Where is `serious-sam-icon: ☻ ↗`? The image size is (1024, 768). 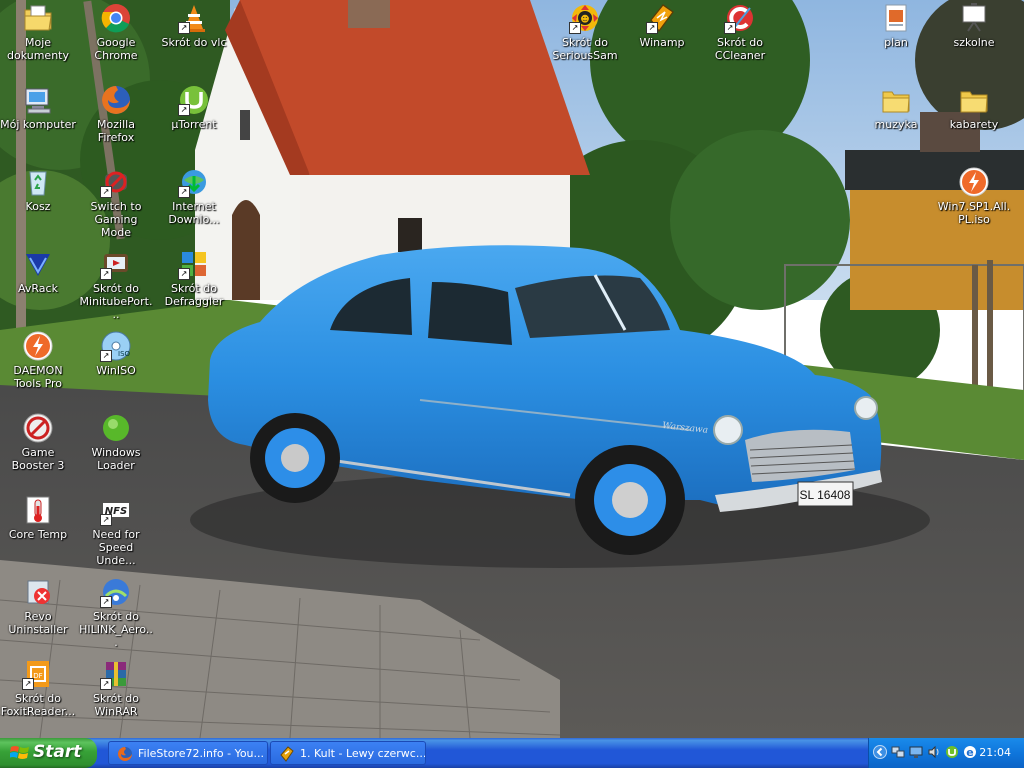
serious-sam-icon: ☻ ↗ is located at coordinates (585, 18).